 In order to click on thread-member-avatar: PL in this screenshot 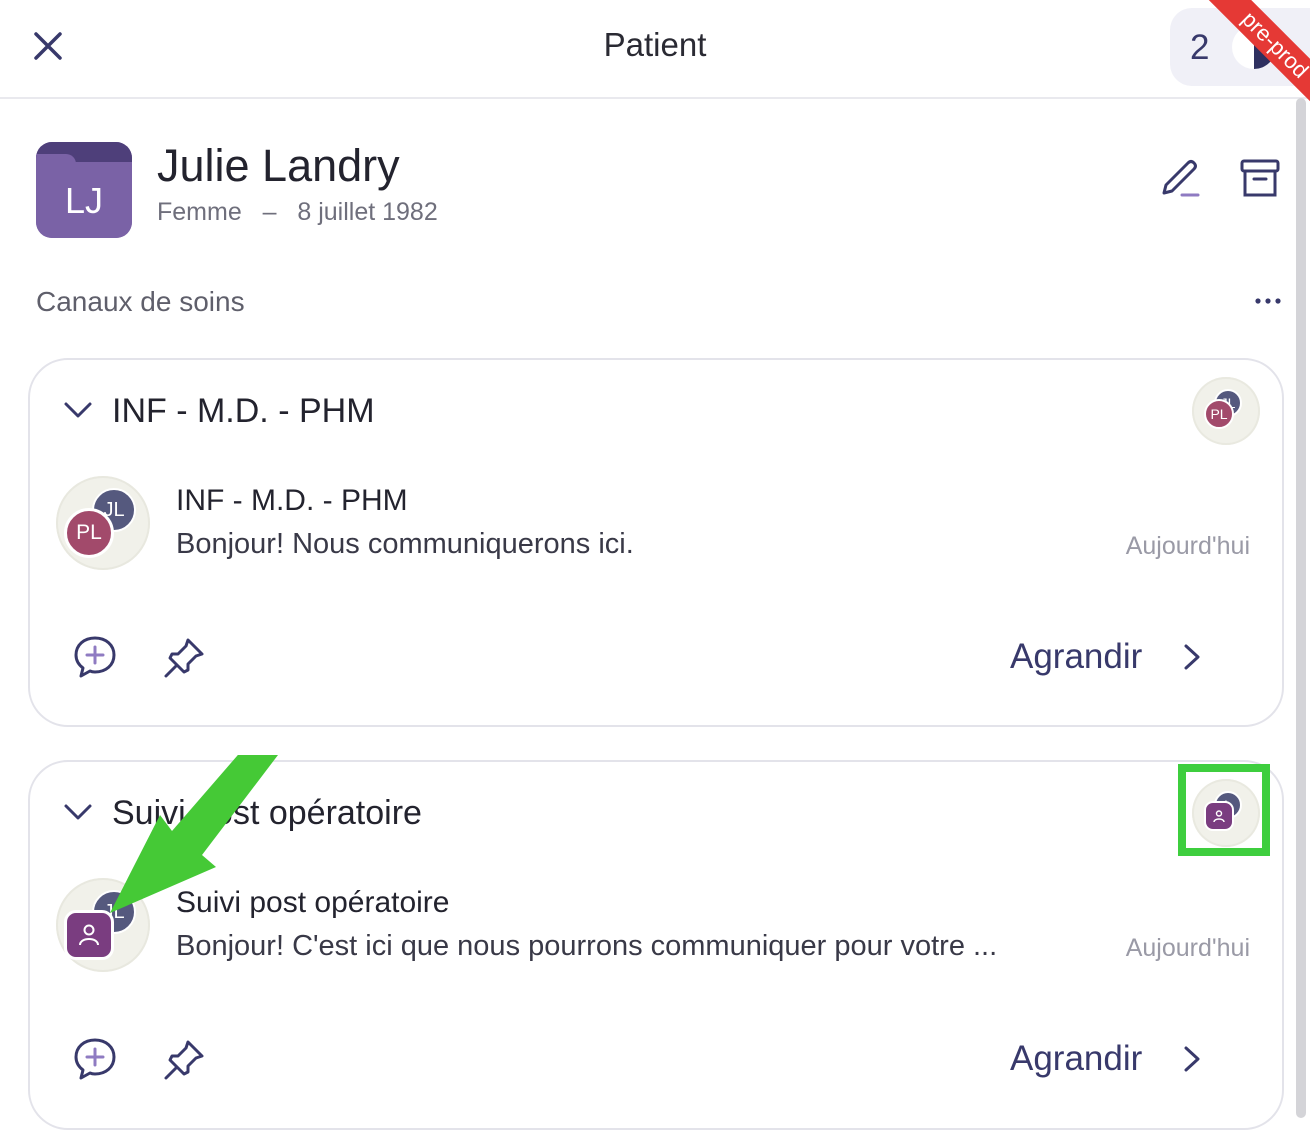, I will do `click(89, 533)`.